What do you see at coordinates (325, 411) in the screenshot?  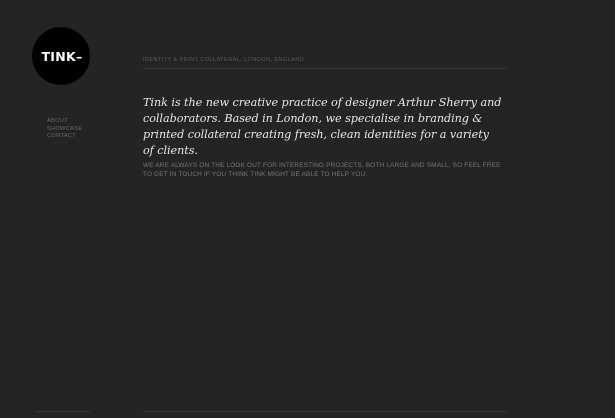 I see `footer-divider-main` at bounding box center [325, 411].